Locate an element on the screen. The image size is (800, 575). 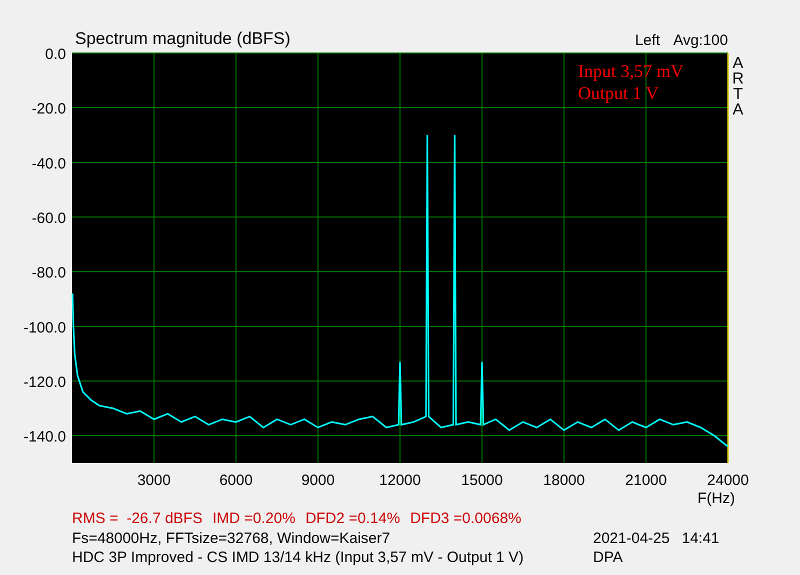
annotation-text: Input 3,57 mV is located at coordinates (631, 71).